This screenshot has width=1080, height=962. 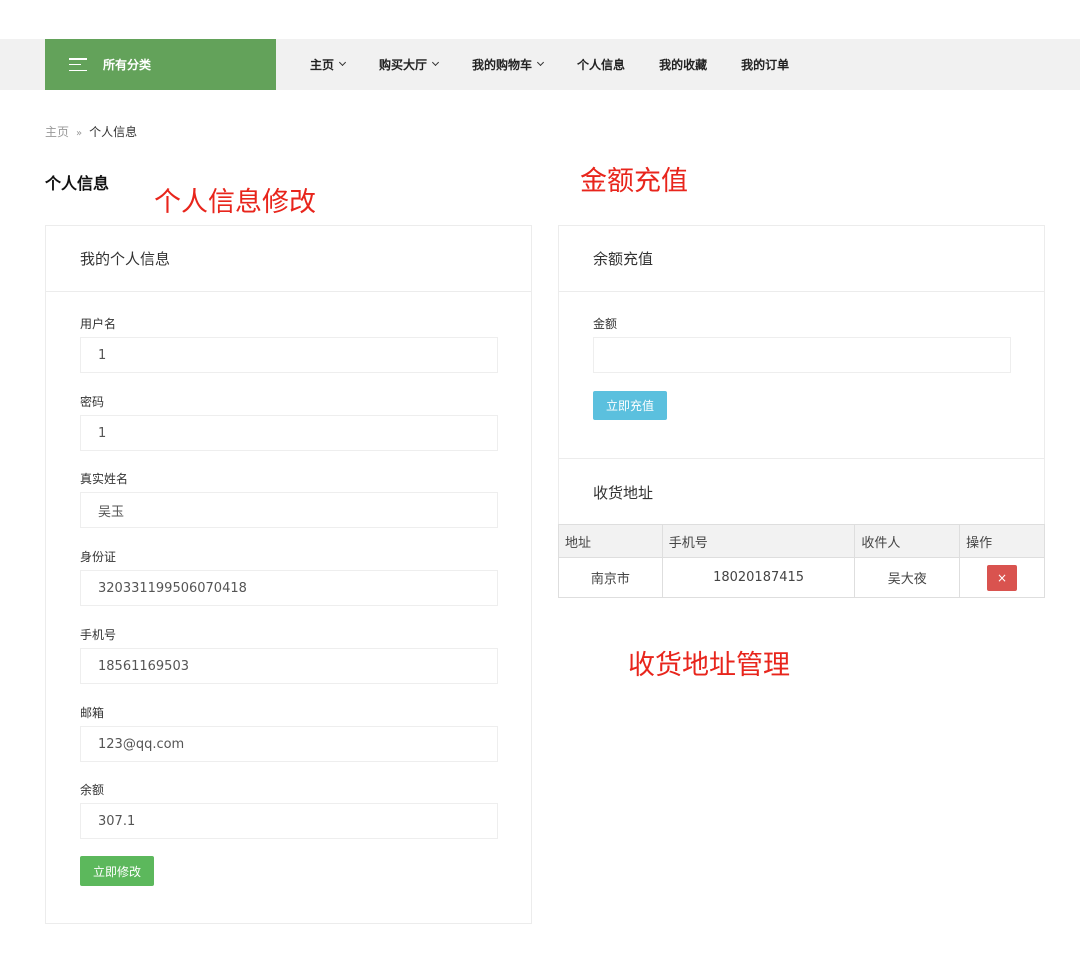 I want to click on recharge-panel: 余额充值 金额 立即充值 收货地址, so click(x=801, y=374).